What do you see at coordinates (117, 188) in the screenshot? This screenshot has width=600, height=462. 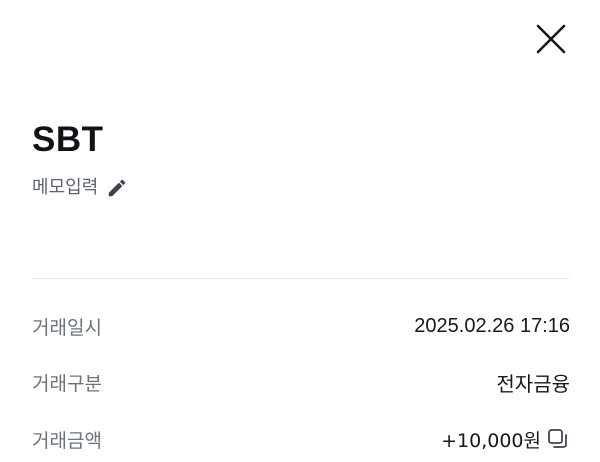 I see `pencil-icon` at bounding box center [117, 188].